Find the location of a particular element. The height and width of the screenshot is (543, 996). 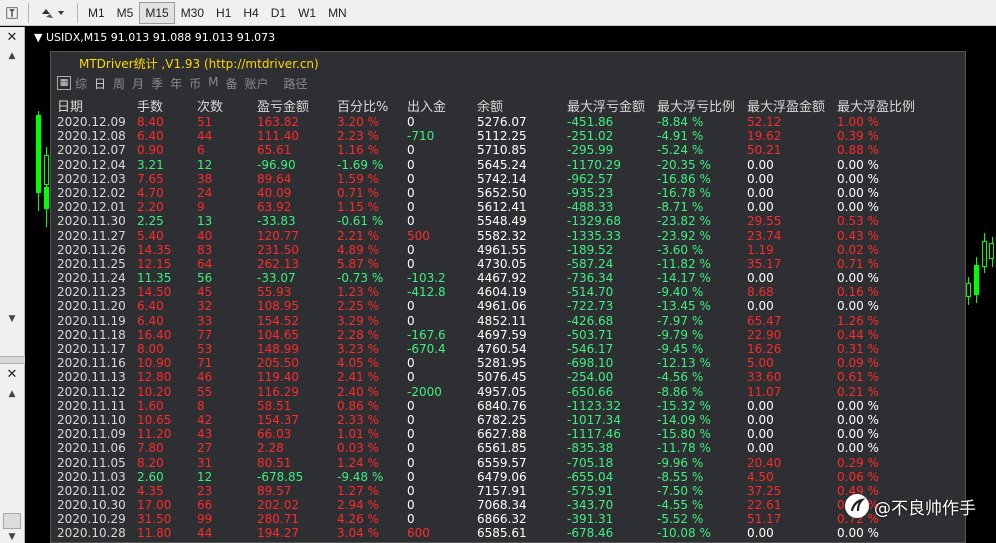

header-balance: 余额 is located at coordinates (490, 105).